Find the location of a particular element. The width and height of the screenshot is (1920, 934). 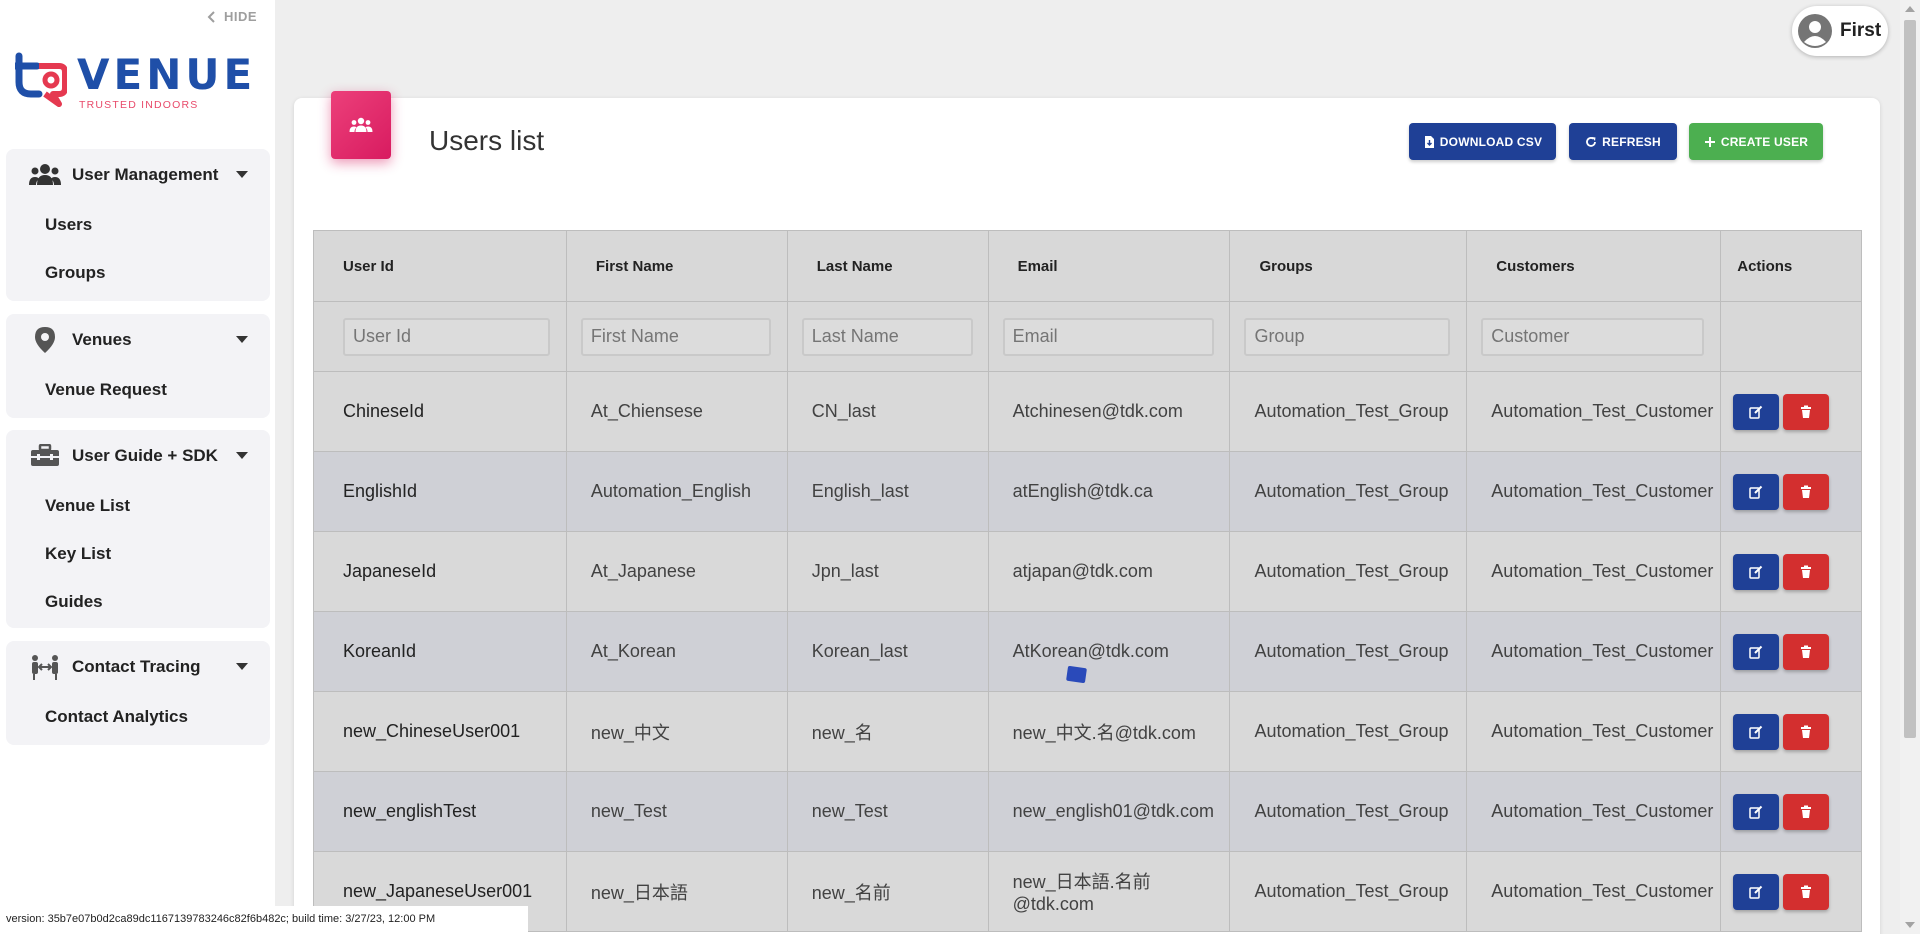

users-card-icon is located at coordinates (361, 125).